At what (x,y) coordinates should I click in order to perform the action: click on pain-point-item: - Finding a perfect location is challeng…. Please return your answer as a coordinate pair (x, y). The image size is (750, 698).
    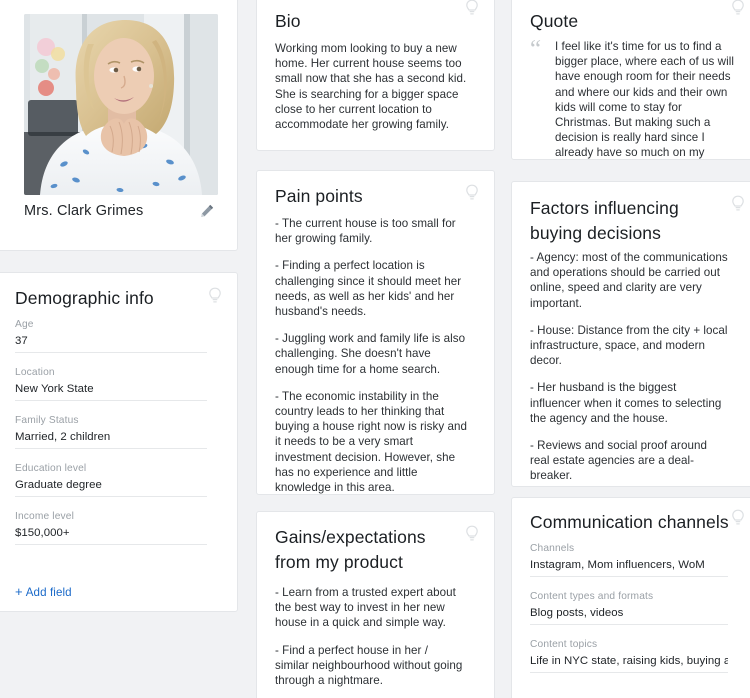
    Looking at the image, I should click on (368, 289).